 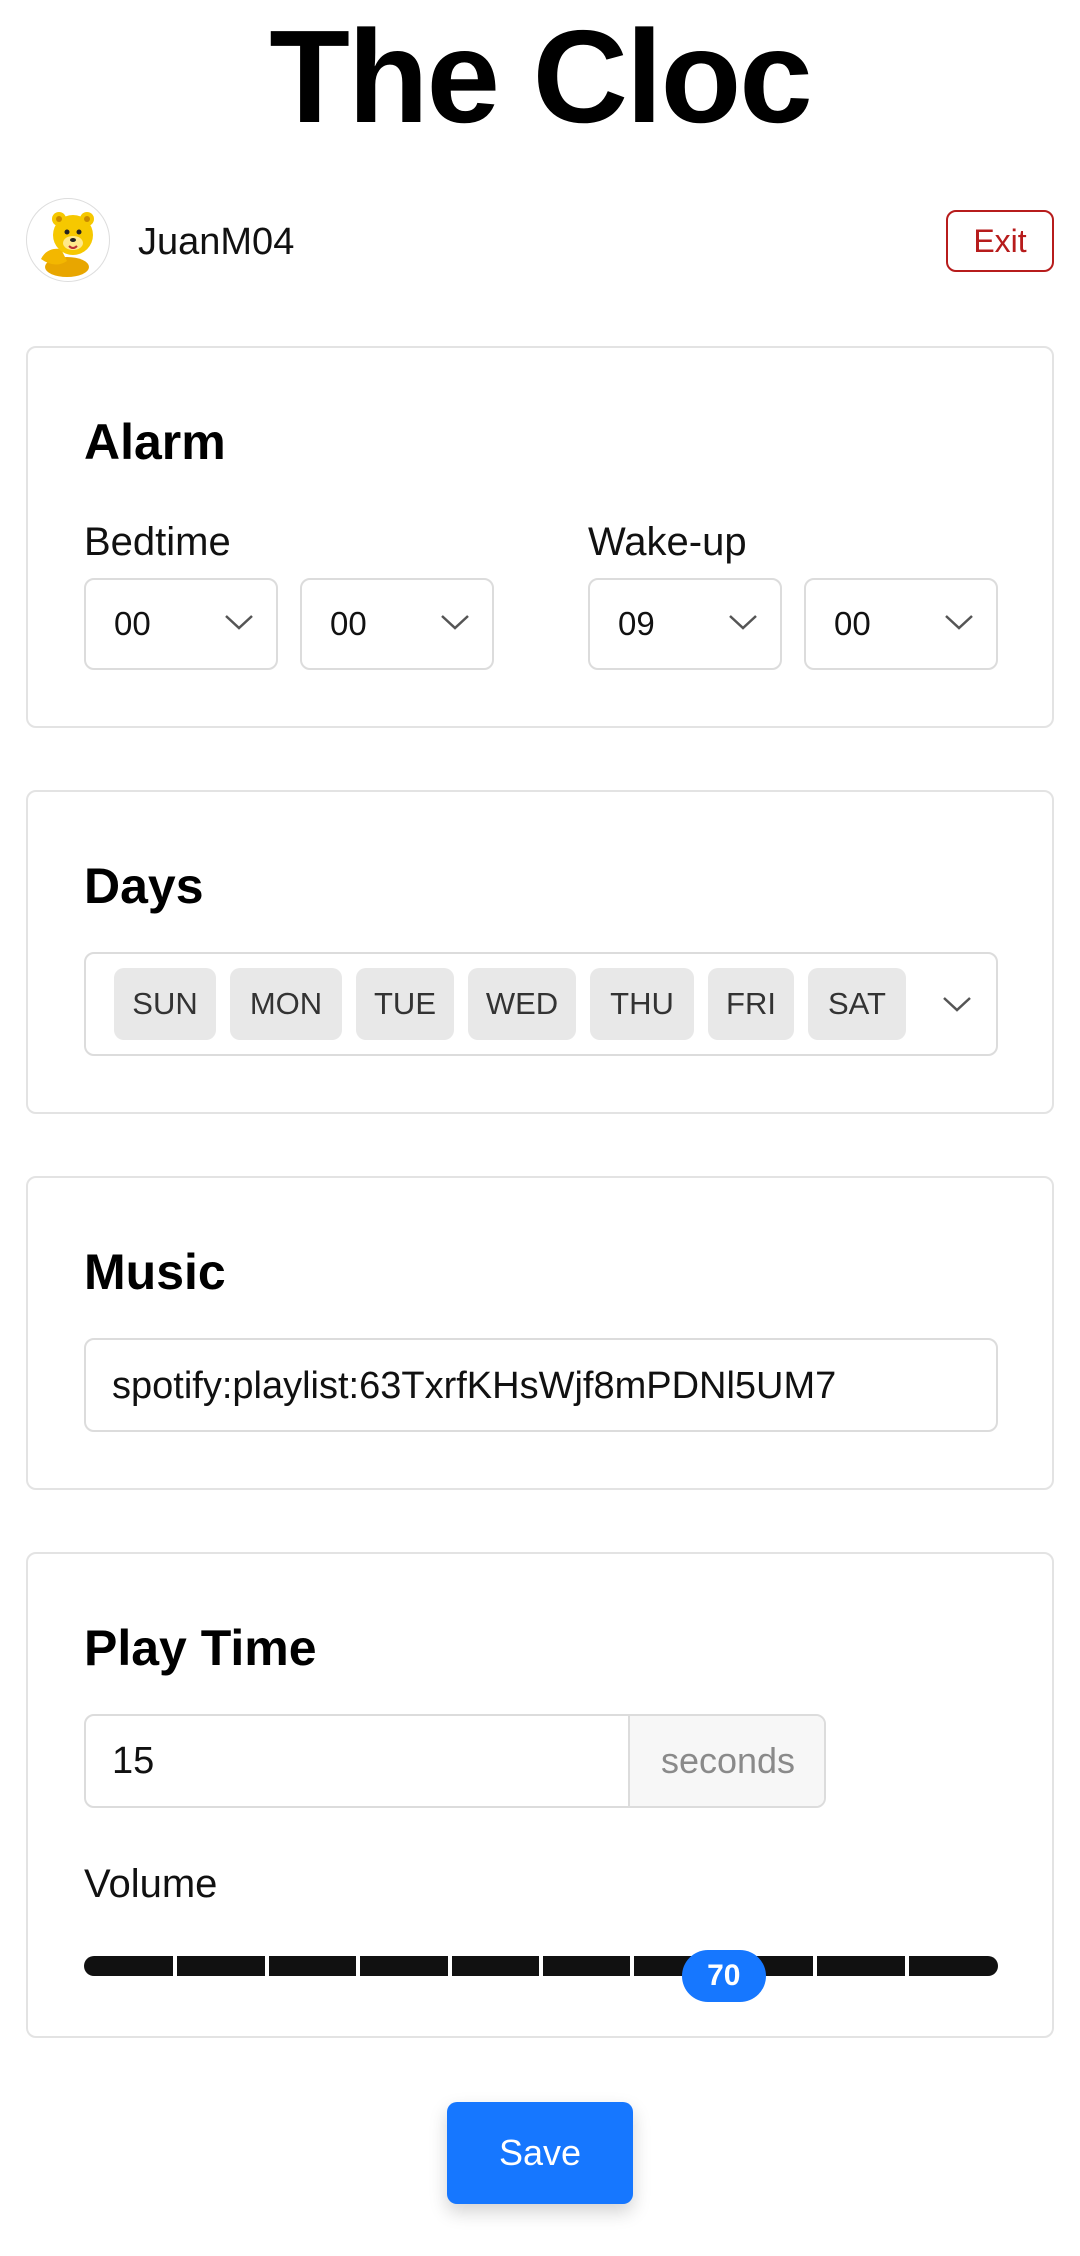 What do you see at coordinates (522, 1004) in the screenshot?
I see `day-chip-wed: WED` at bounding box center [522, 1004].